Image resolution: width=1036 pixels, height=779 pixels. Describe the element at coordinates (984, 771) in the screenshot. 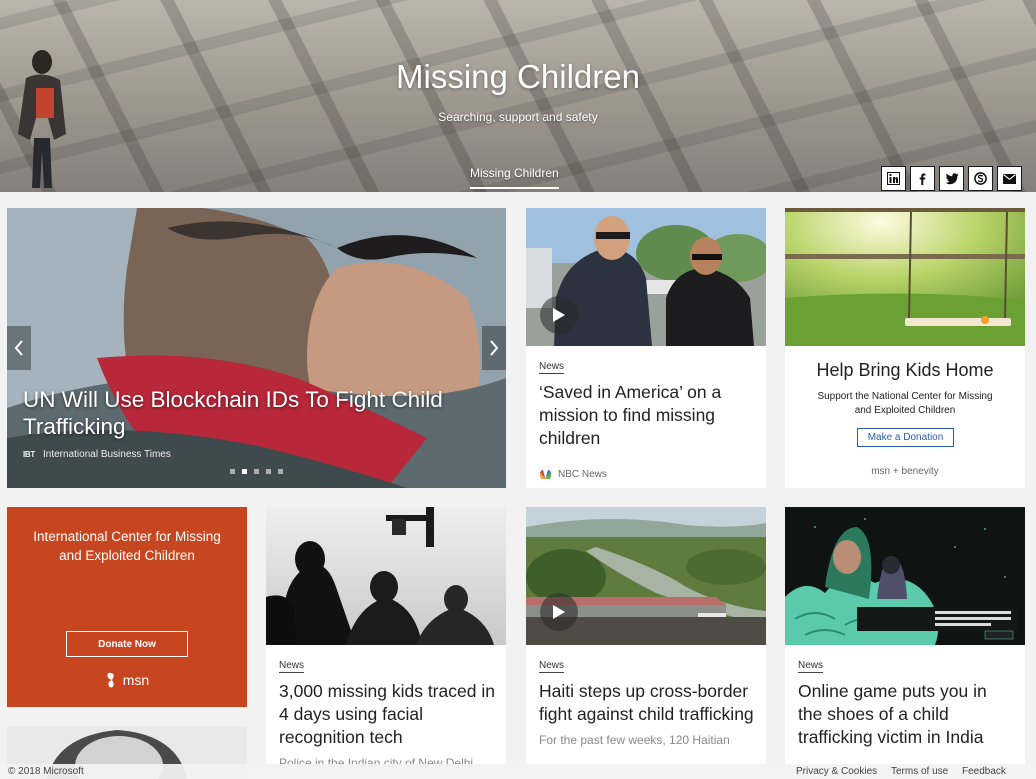

I see `feedback-link: Feedback` at that location.